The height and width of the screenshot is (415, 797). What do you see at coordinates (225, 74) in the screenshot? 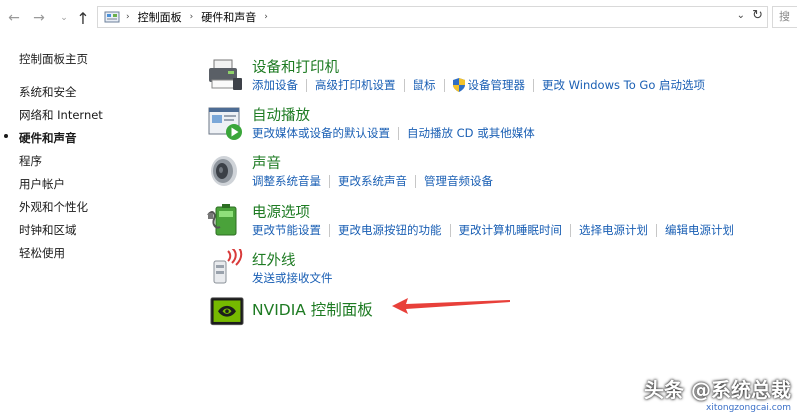
I see `printer-icon` at bounding box center [225, 74].